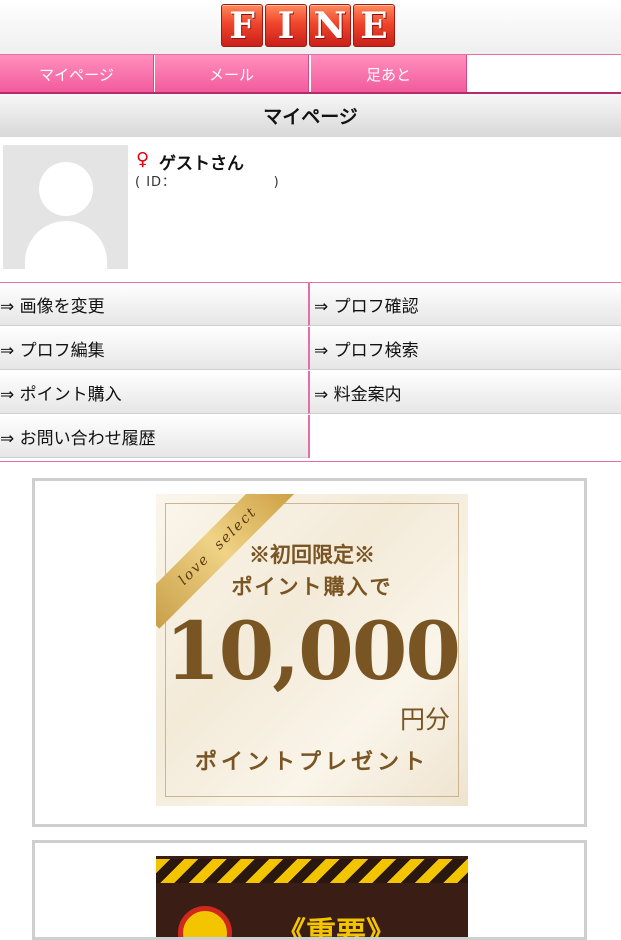 The image size is (621, 940). I want to click on promo-first-time: ※初回限定※, so click(312, 554).